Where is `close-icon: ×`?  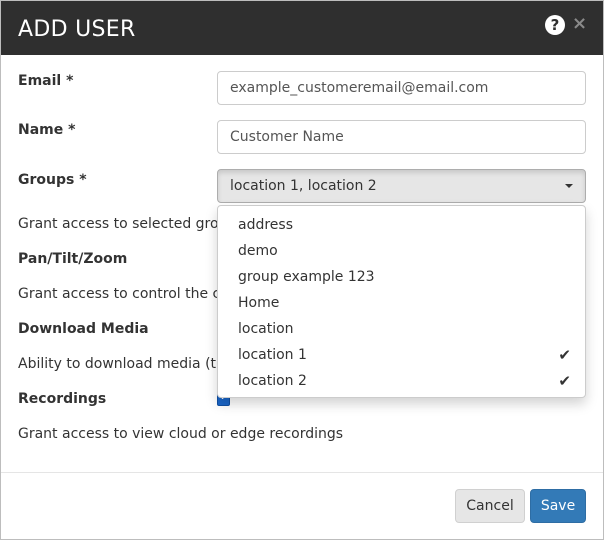 close-icon: × is located at coordinates (579, 23).